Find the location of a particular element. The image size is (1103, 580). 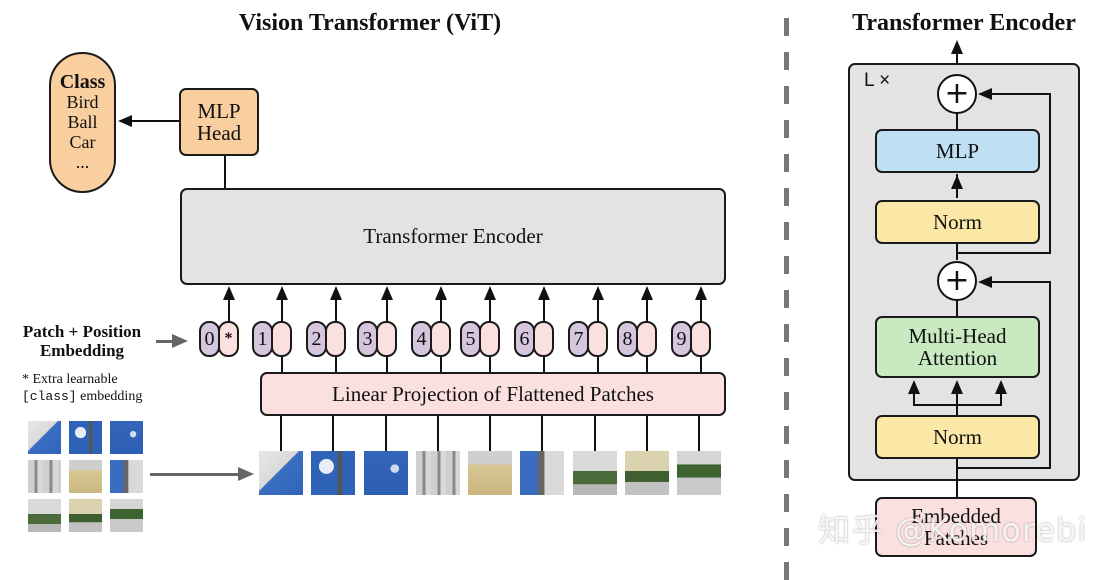

mlp-box: MLP is located at coordinates (957, 151).